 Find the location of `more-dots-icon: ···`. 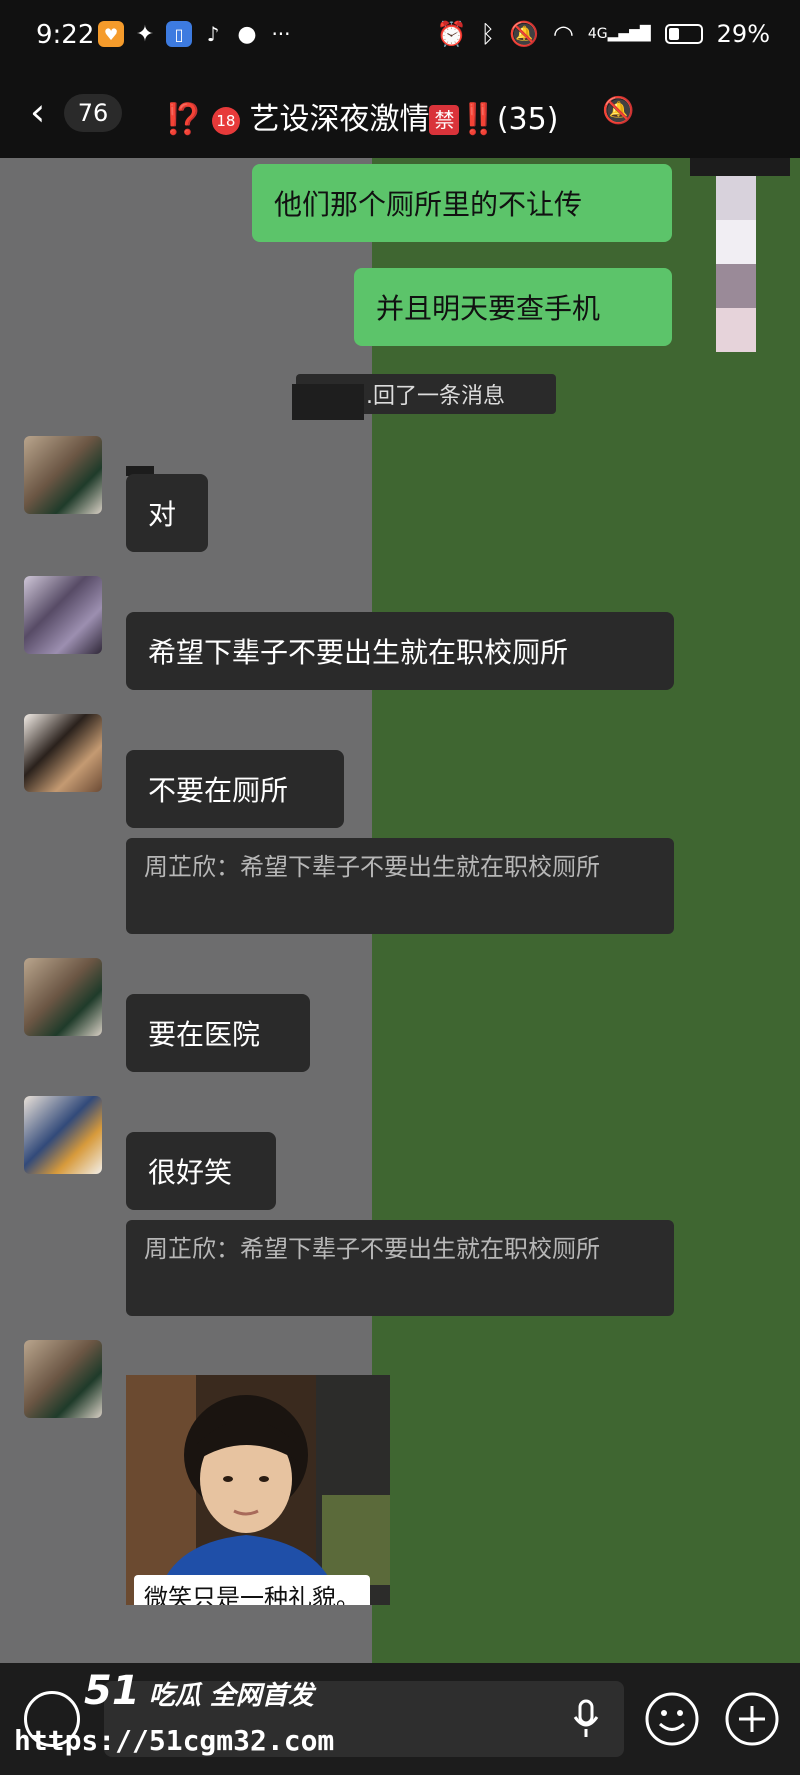

more-dots-icon: ··· is located at coordinates (281, 34).